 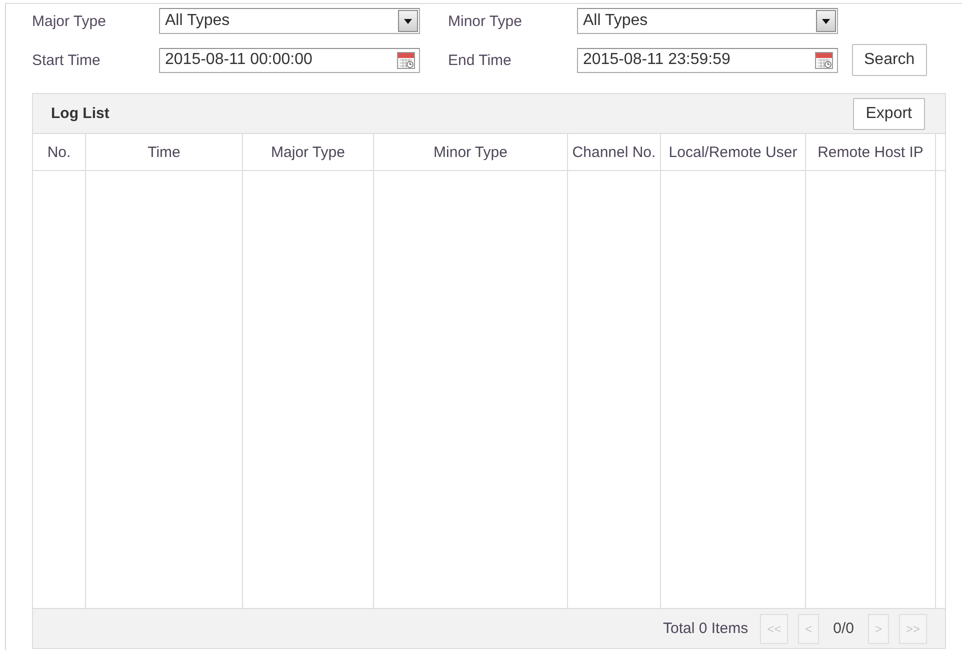 I want to click on item-count: Total 0 Items, so click(x=705, y=628).